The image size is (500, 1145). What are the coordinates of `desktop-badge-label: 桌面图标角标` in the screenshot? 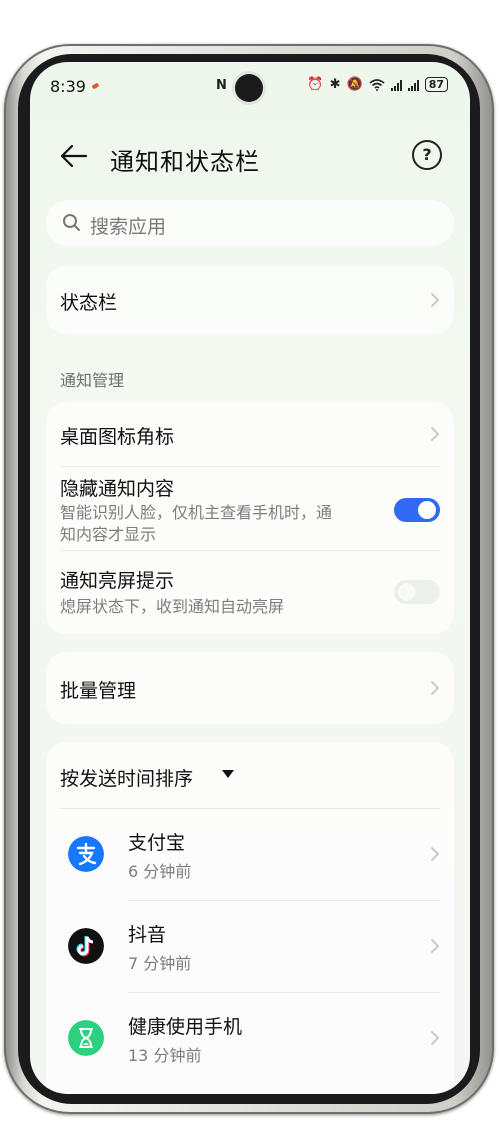 It's located at (117, 437).